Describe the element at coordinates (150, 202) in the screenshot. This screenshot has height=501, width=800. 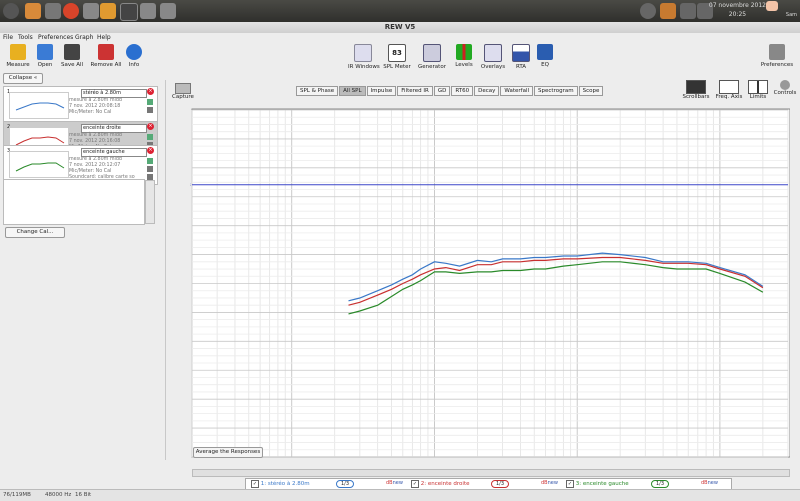
I see `measurement-list-scrollbar` at that location.